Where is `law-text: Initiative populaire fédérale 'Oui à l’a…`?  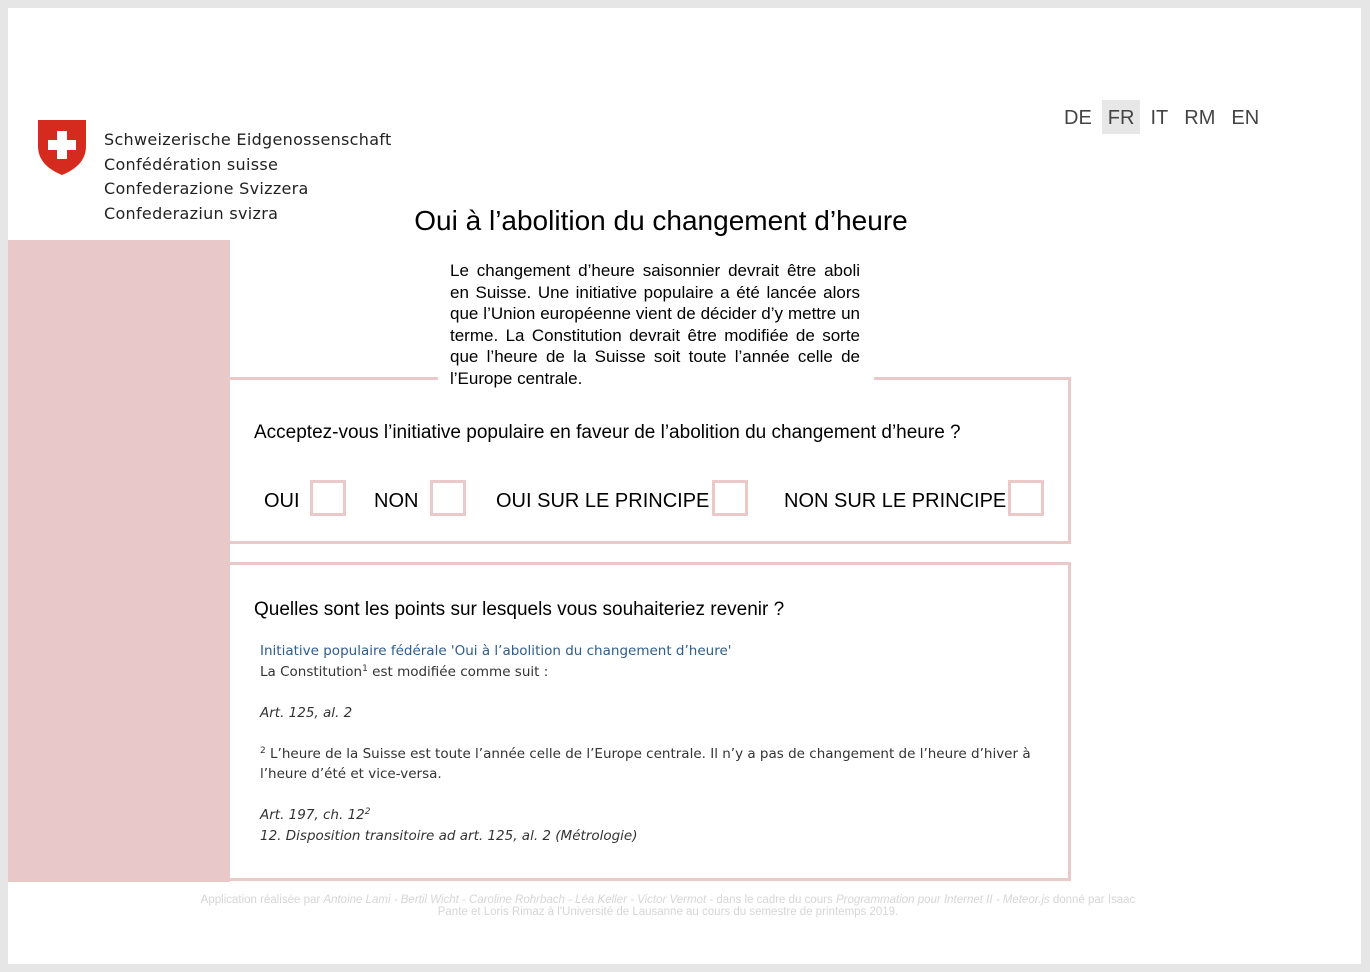 law-text: Initiative populaire fédérale 'Oui à l’a… is located at coordinates (660, 743).